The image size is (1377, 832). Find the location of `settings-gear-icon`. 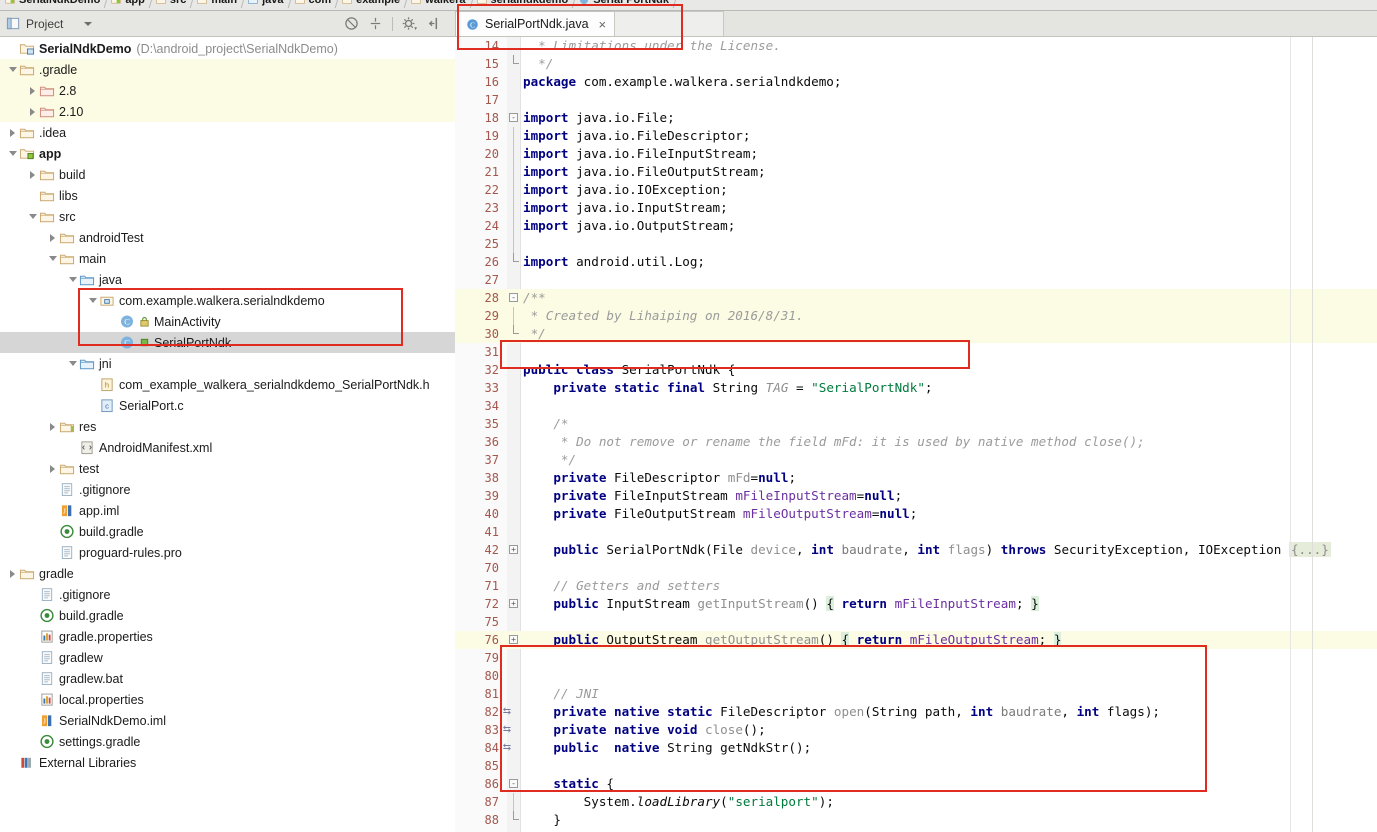

settings-gear-icon is located at coordinates (409, 23).